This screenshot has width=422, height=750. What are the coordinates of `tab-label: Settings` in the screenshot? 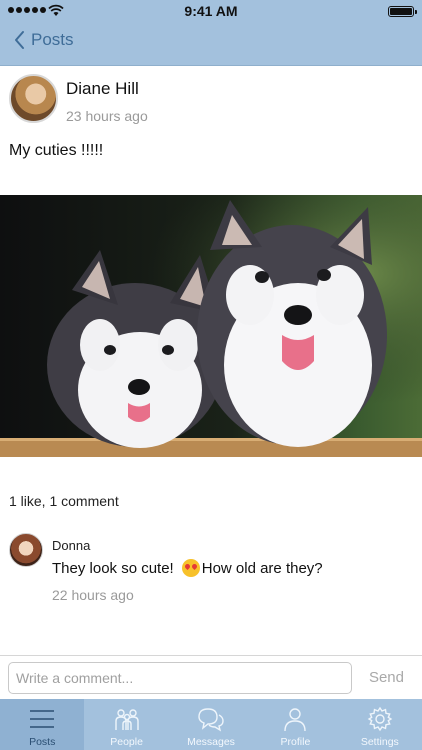 It's located at (379, 742).